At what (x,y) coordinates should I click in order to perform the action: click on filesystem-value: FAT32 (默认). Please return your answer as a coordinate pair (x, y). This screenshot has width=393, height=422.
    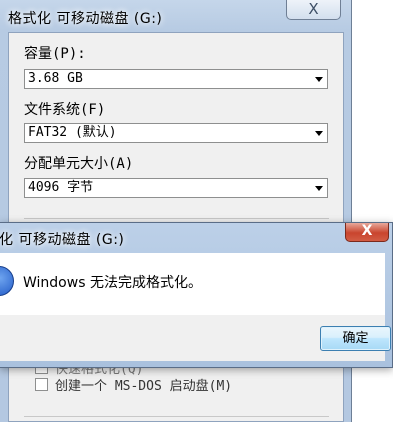
    Looking at the image, I should click on (72, 132).